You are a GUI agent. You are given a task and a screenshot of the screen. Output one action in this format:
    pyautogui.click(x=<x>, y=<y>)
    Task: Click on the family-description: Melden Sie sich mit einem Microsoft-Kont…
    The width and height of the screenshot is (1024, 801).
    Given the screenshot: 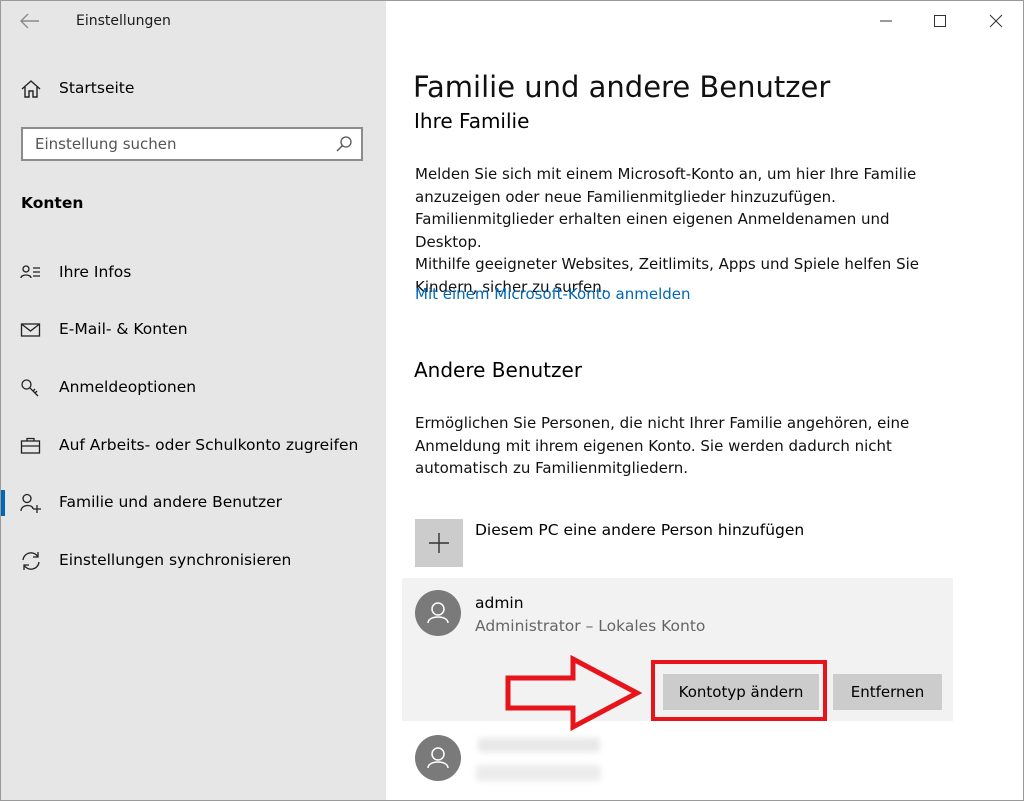 What is the action you would take?
    pyautogui.click(x=687, y=230)
    